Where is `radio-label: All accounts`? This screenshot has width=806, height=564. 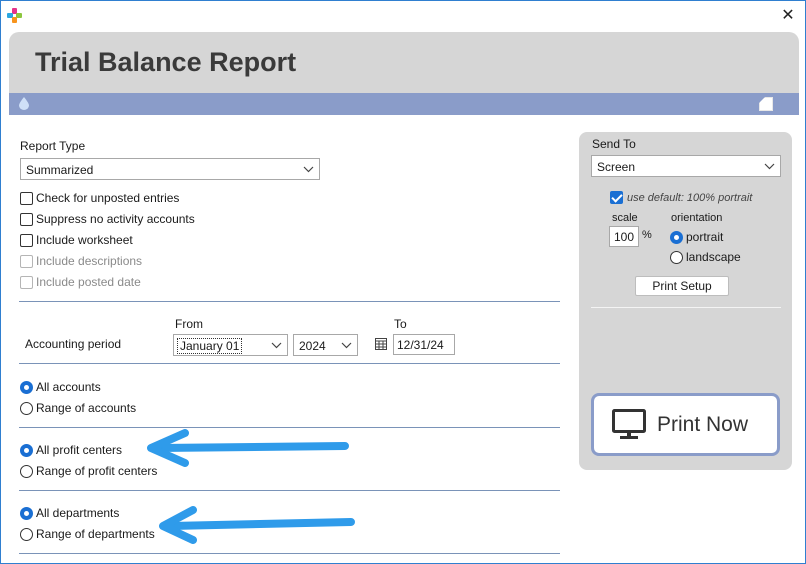
radio-label: All accounts is located at coordinates (68, 387).